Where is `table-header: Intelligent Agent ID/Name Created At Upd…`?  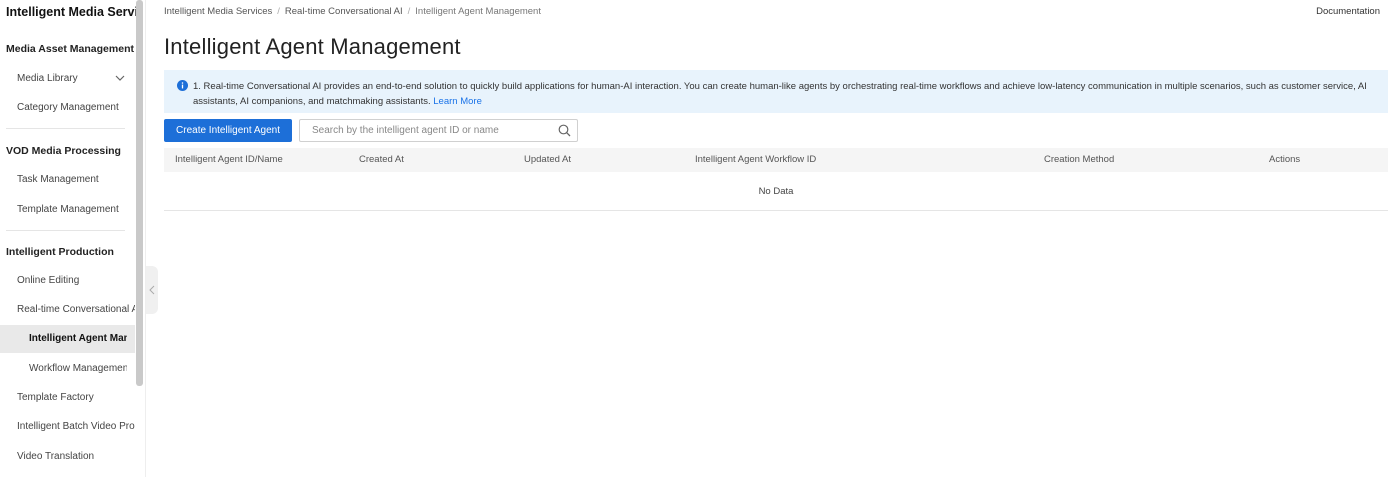 table-header: Intelligent Agent ID/Name Created At Upd… is located at coordinates (776, 160).